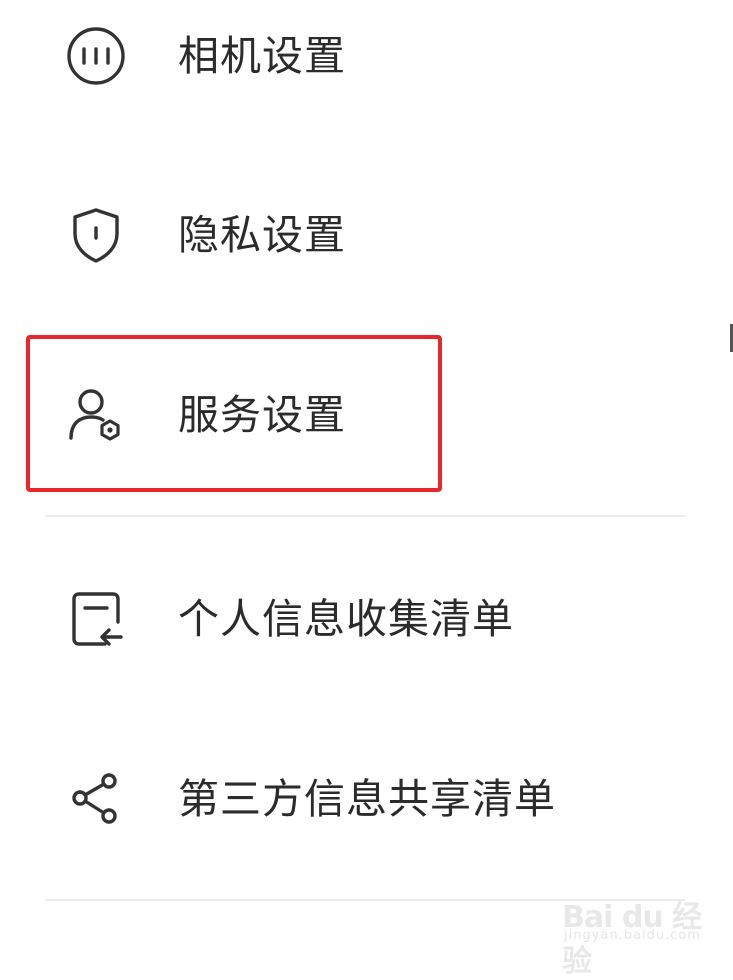 The height and width of the screenshot is (980, 733). Describe the element at coordinates (366, 235) in the screenshot. I see `menu-item-privacy-settings: 隐私设置` at that location.